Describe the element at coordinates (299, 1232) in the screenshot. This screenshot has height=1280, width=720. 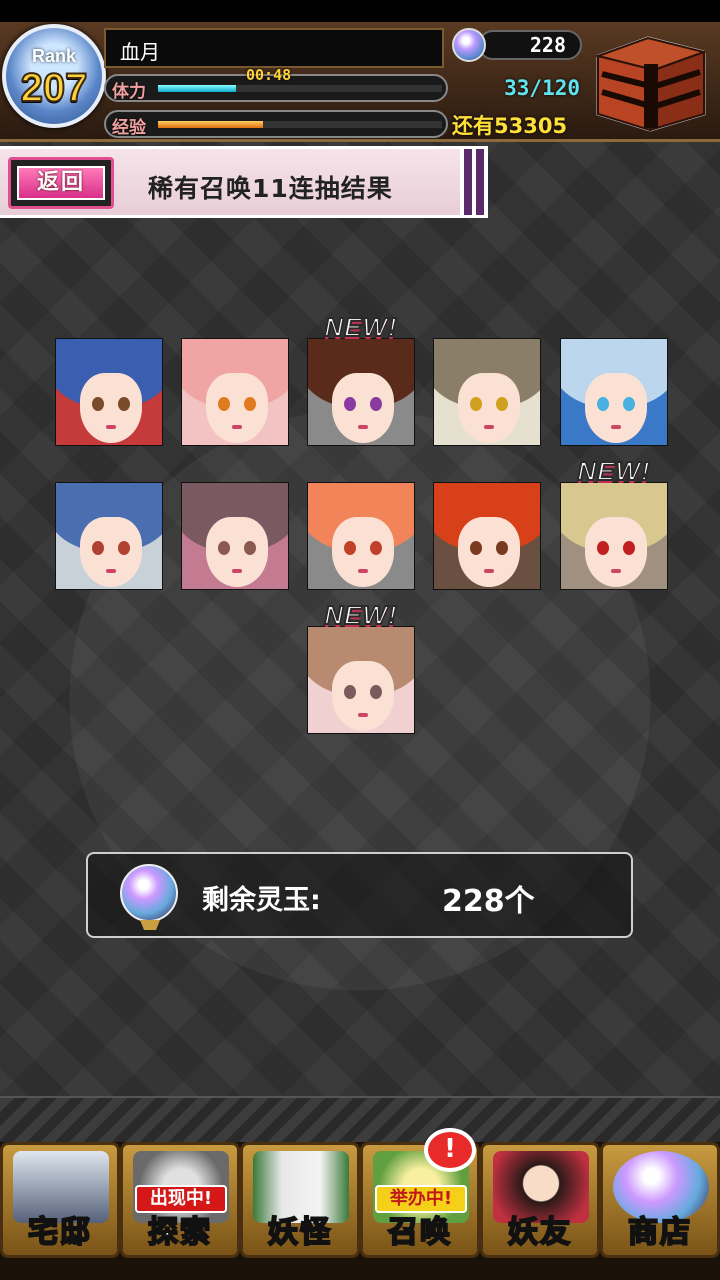
I see `nav-label: 妖怪` at that location.